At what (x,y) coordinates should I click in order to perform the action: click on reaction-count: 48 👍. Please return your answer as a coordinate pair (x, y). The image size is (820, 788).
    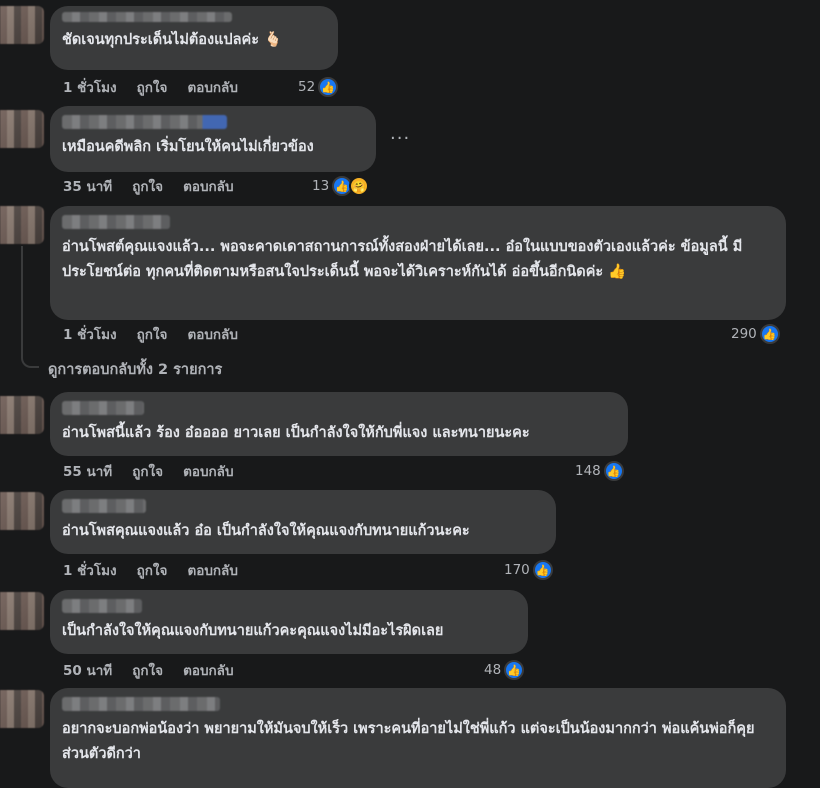
    Looking at the image, I should click on (504, 670).